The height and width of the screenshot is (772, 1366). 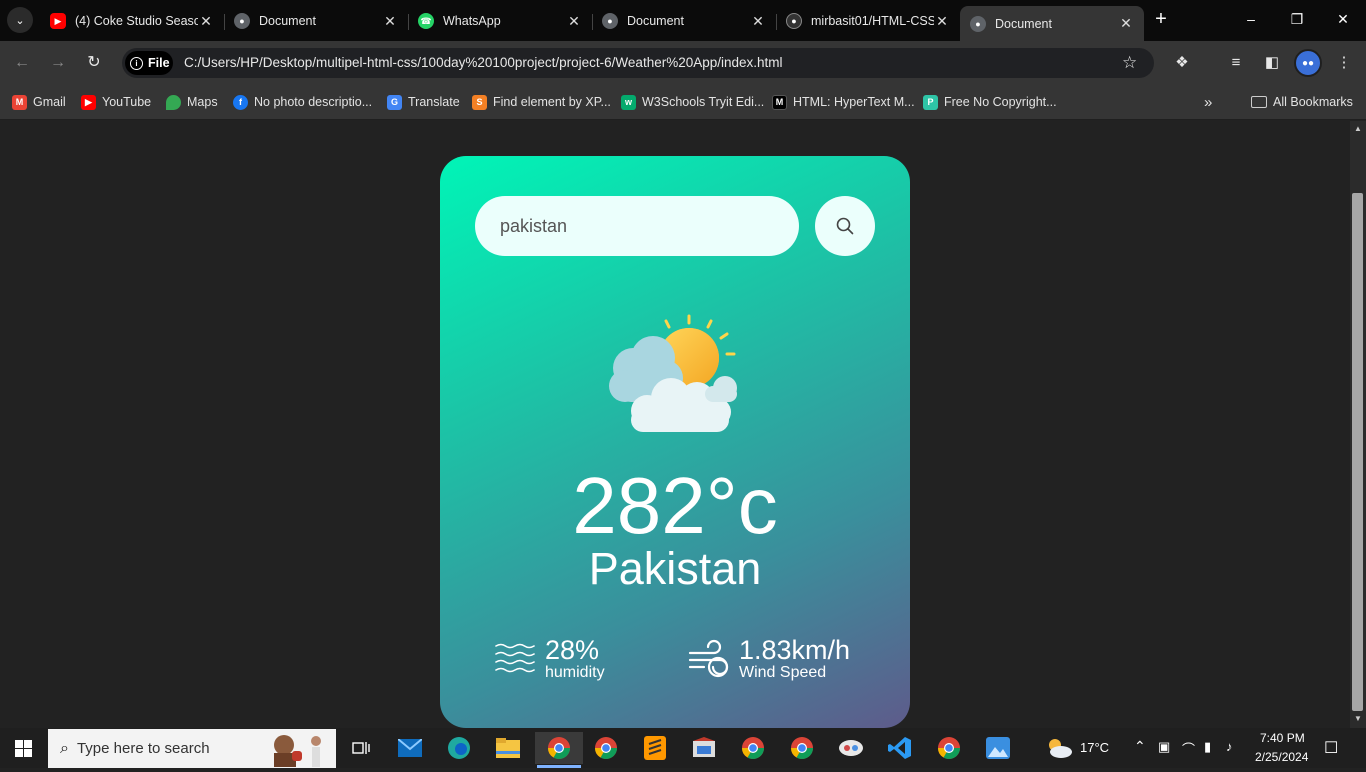 I want to click on windows-start-icon, so click(x=23, y=748).